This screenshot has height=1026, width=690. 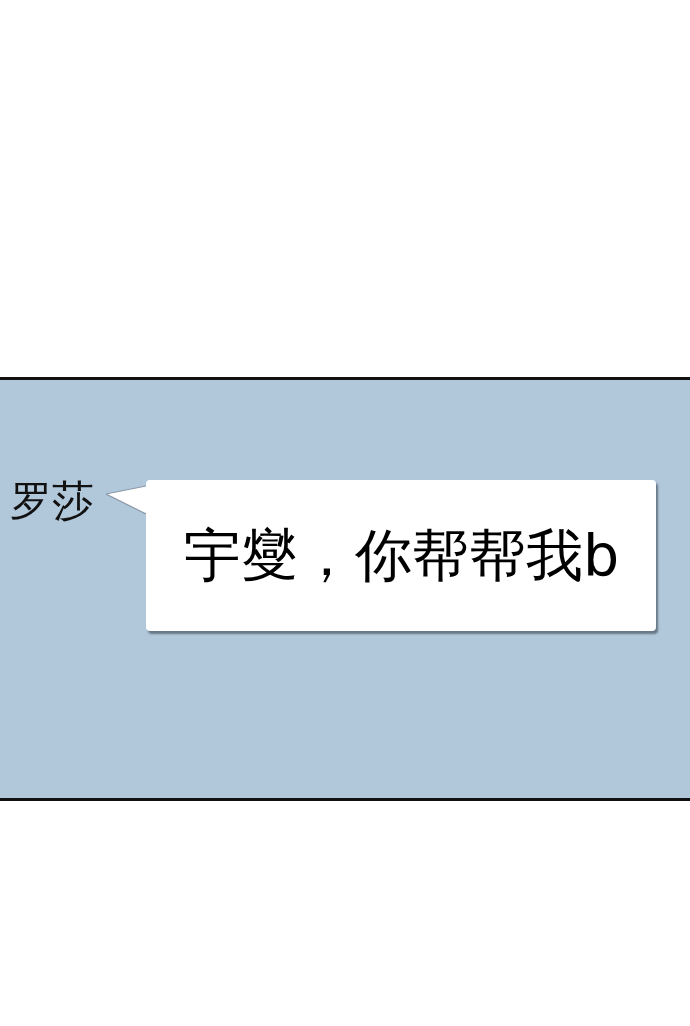 I want to click on message-text: 宇燮，你帮帮我b, so click(x=402, y=555).